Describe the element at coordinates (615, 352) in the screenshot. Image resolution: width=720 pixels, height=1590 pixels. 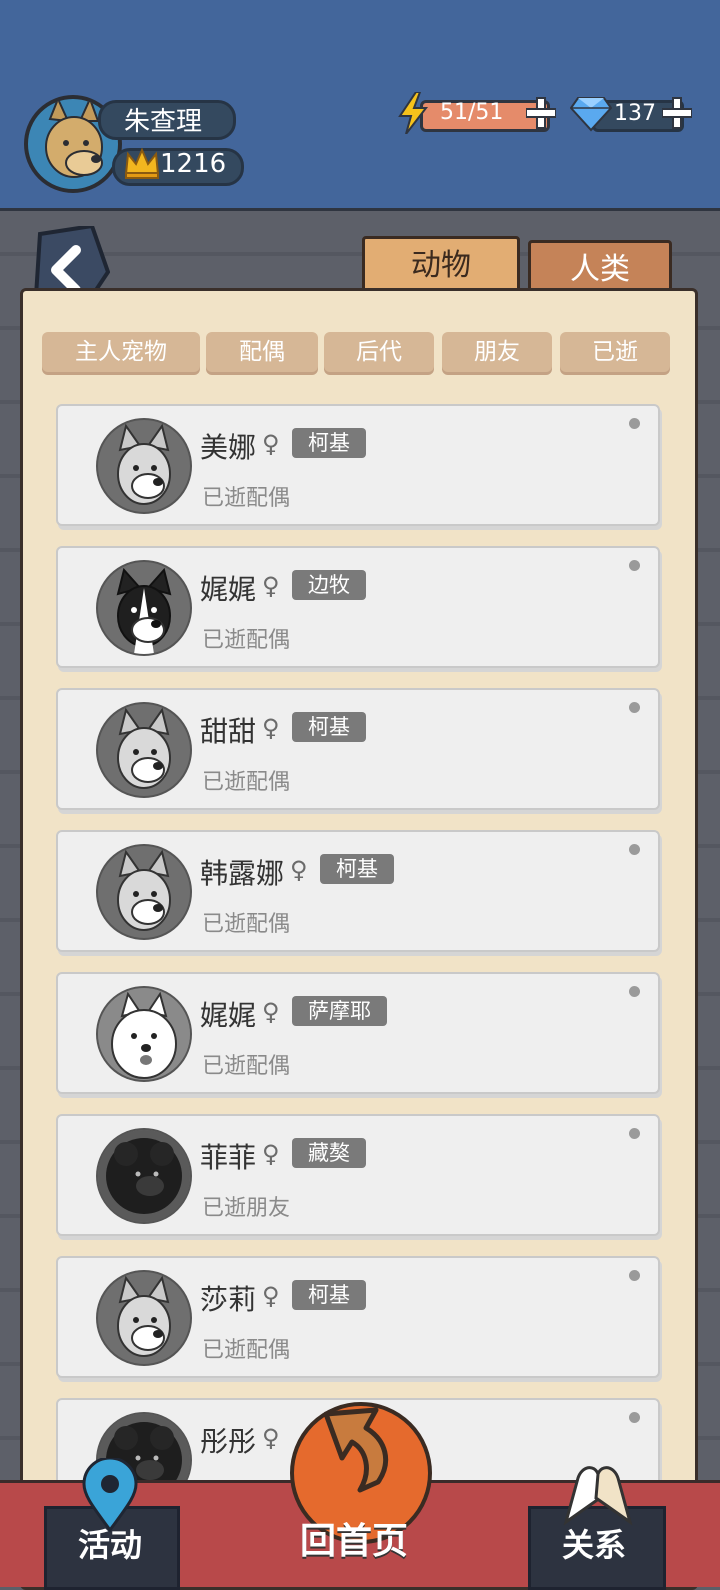
I see `subtab-deceased: 已逝` at that location.